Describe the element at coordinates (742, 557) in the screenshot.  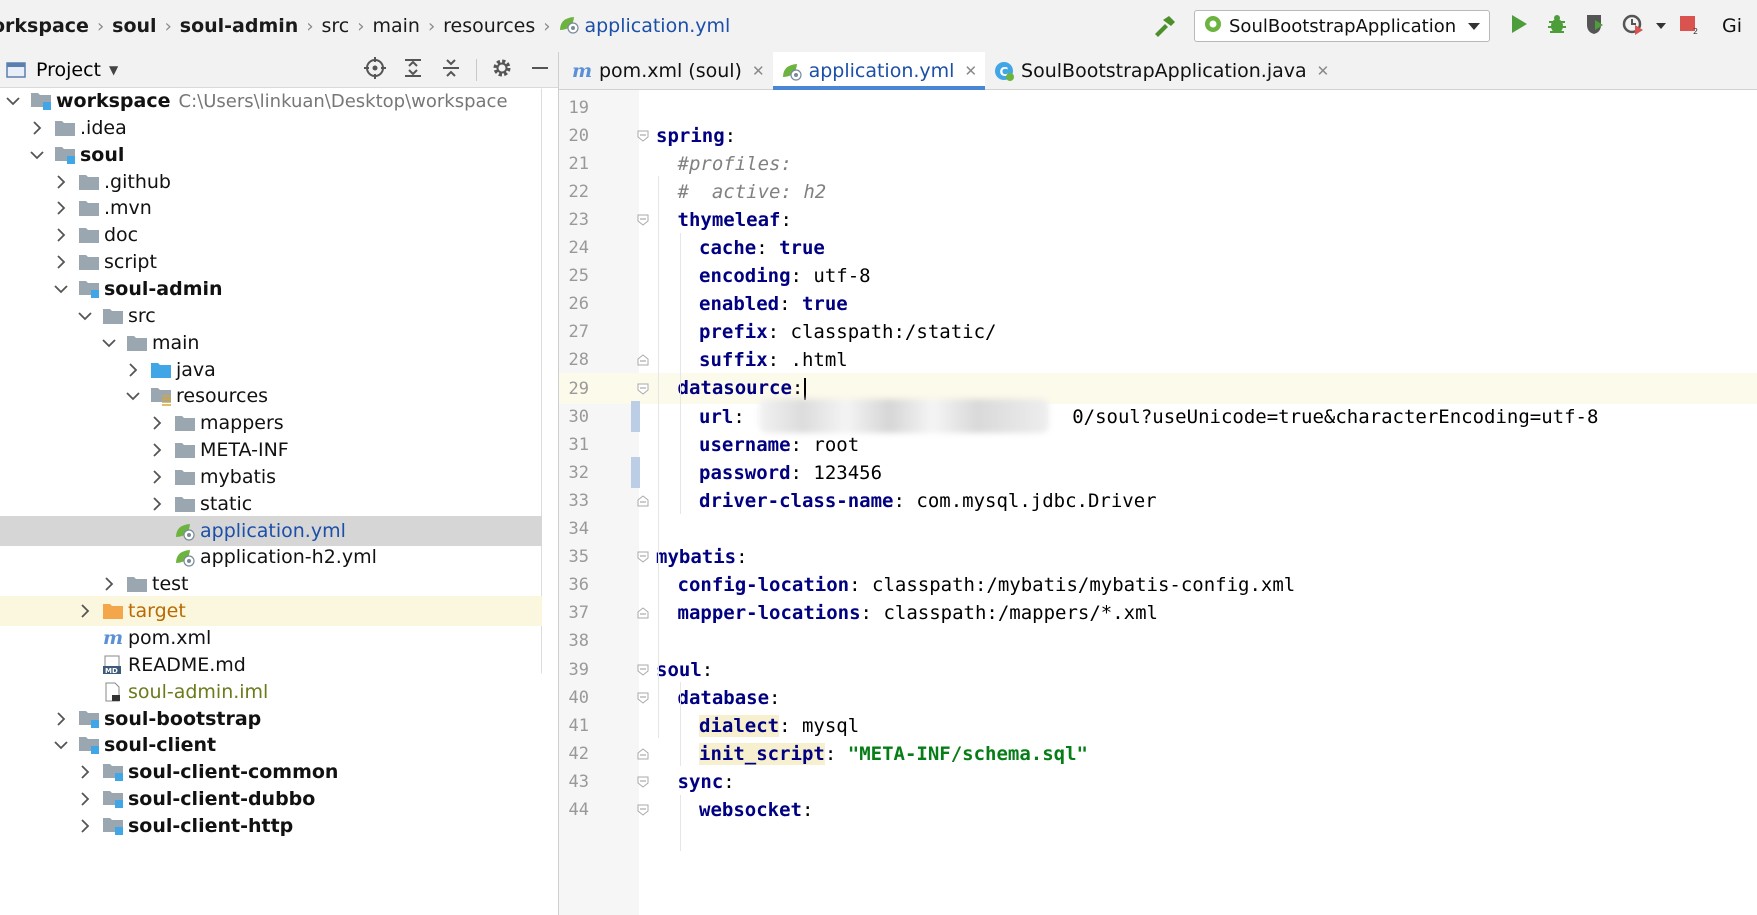
I see `yaml-colon: :` at that location.